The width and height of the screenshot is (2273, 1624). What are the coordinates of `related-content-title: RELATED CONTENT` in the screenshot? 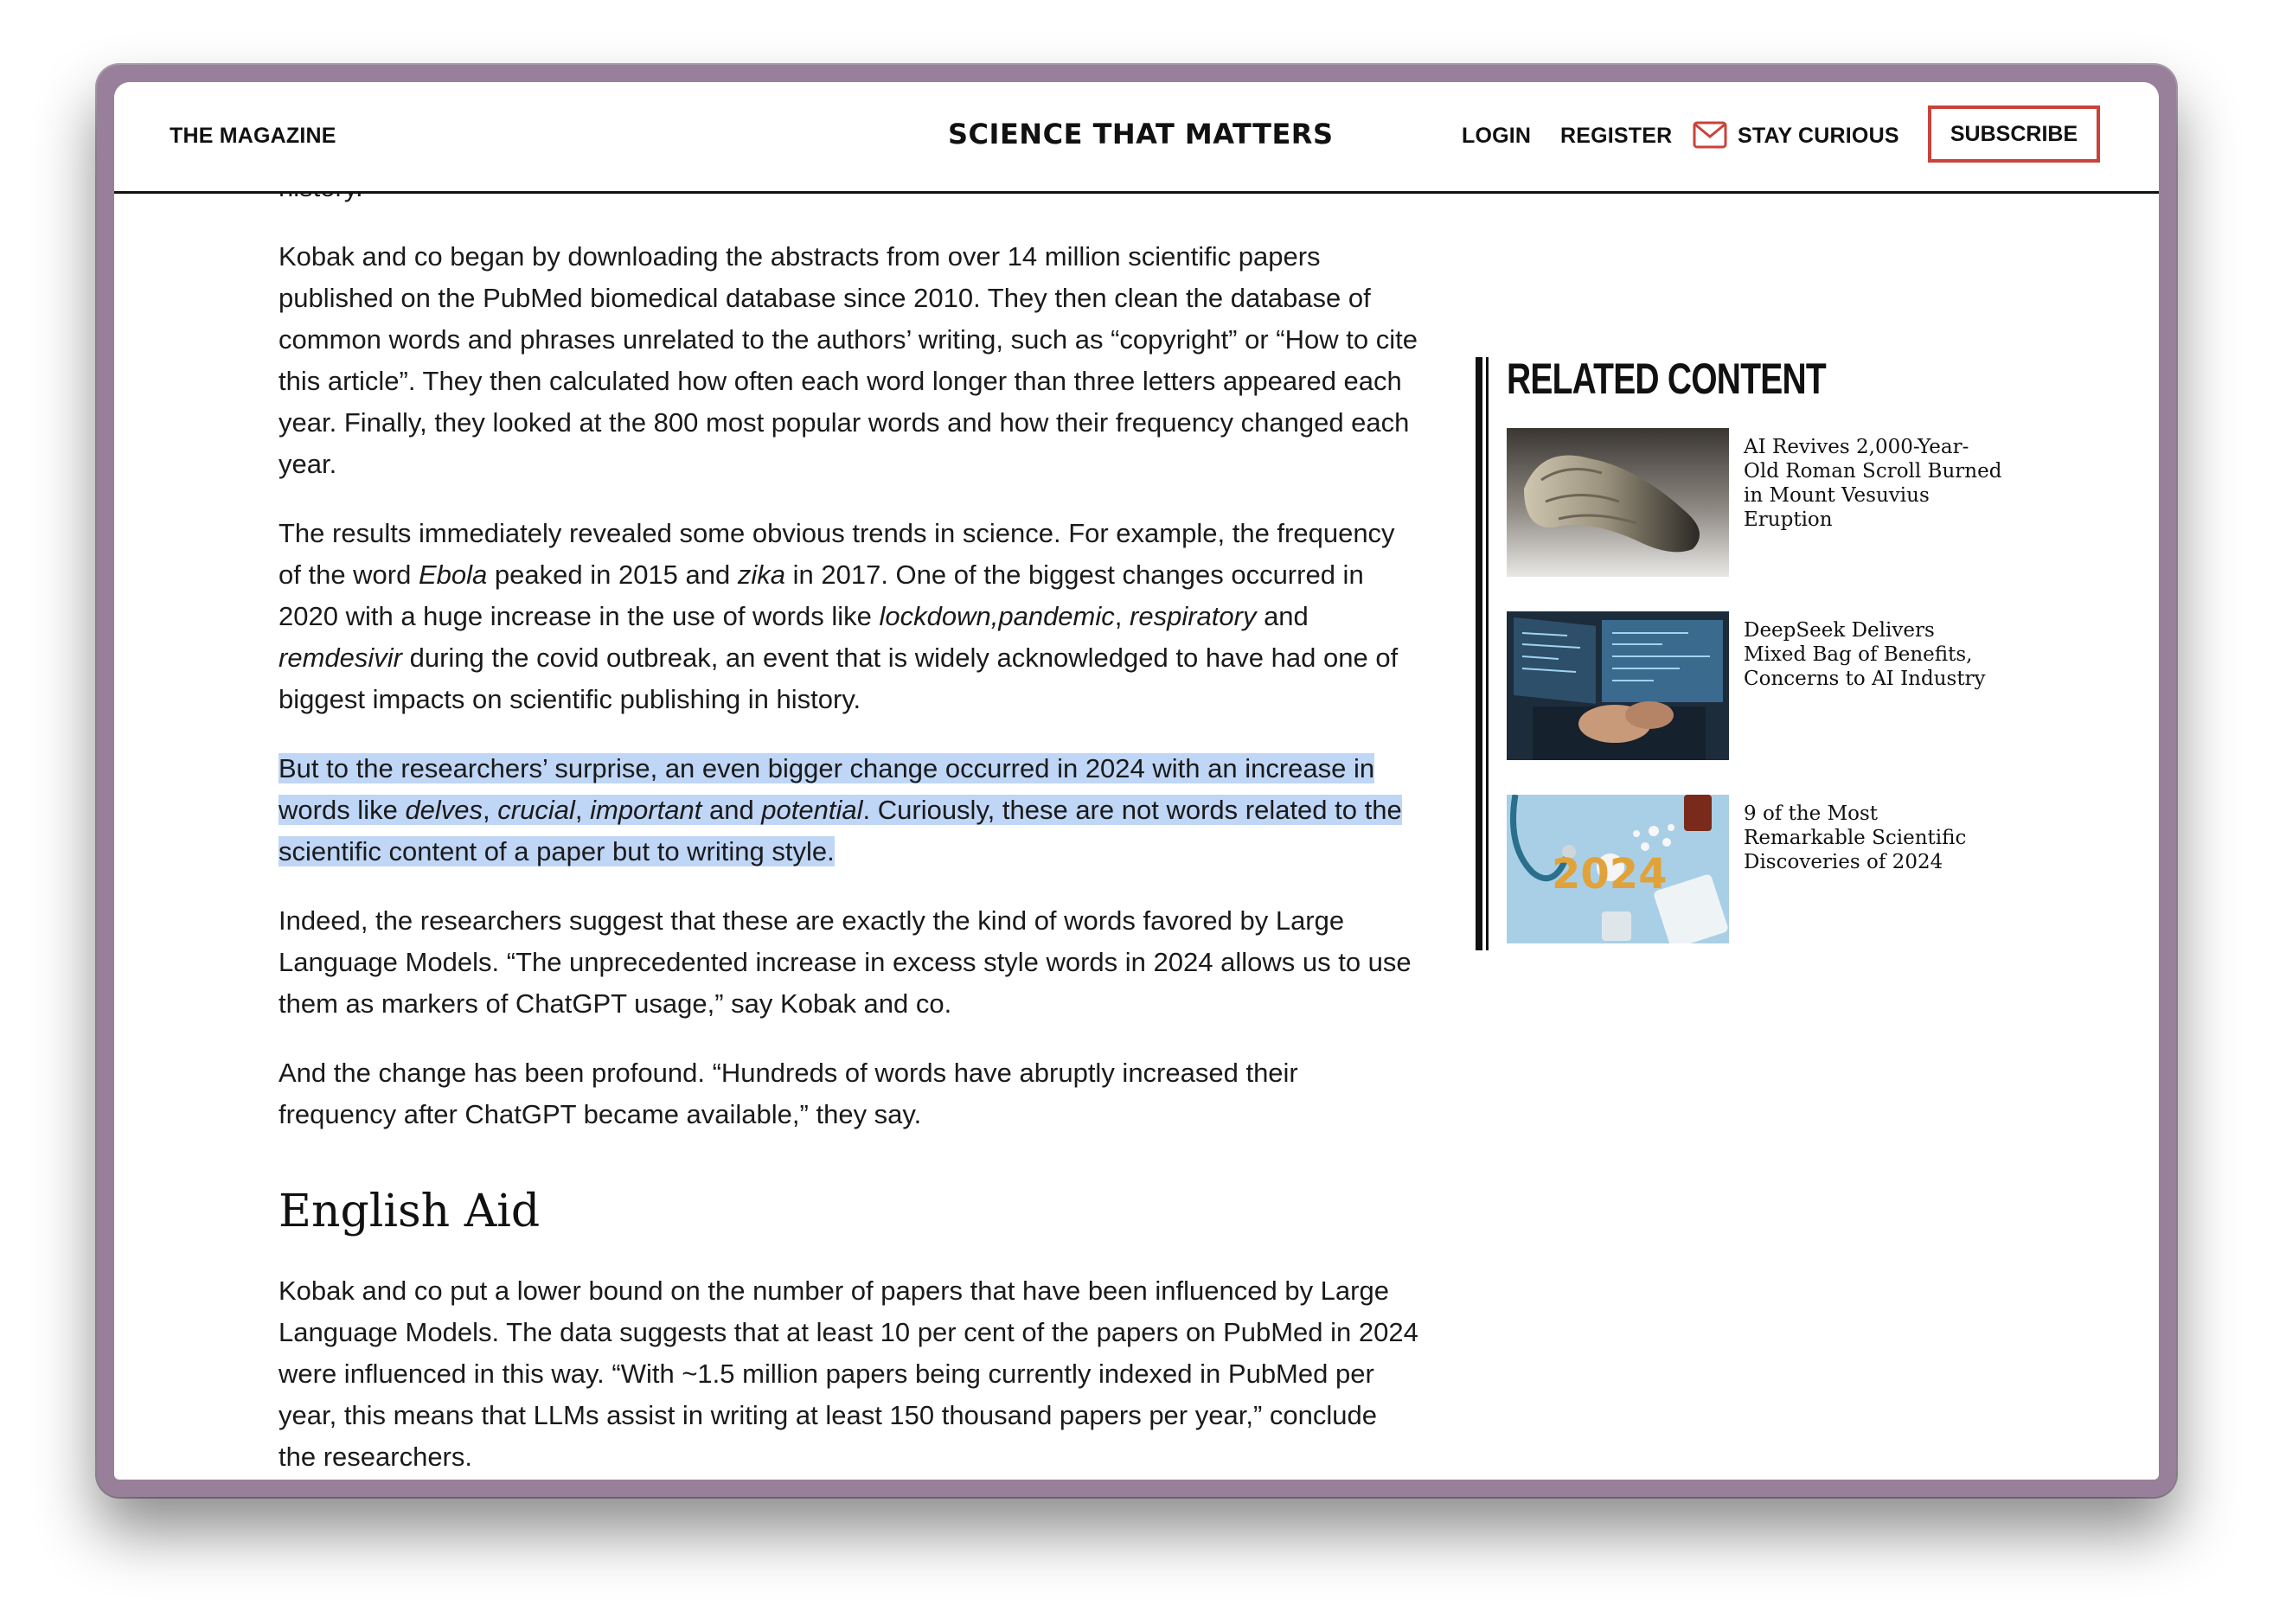 It's located at (1667, 379).